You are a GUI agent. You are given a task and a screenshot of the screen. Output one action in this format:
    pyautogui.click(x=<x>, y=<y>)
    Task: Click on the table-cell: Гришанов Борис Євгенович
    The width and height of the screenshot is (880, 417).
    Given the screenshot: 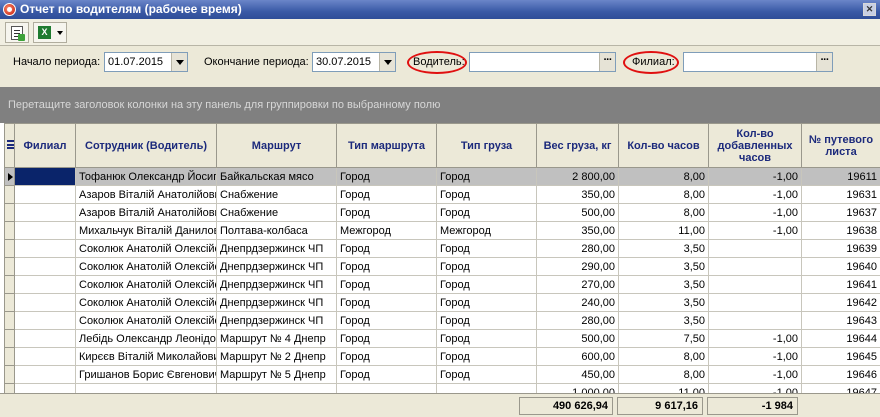 What is the action you would take?
    pyautogui.click(x=146, y=374)
    